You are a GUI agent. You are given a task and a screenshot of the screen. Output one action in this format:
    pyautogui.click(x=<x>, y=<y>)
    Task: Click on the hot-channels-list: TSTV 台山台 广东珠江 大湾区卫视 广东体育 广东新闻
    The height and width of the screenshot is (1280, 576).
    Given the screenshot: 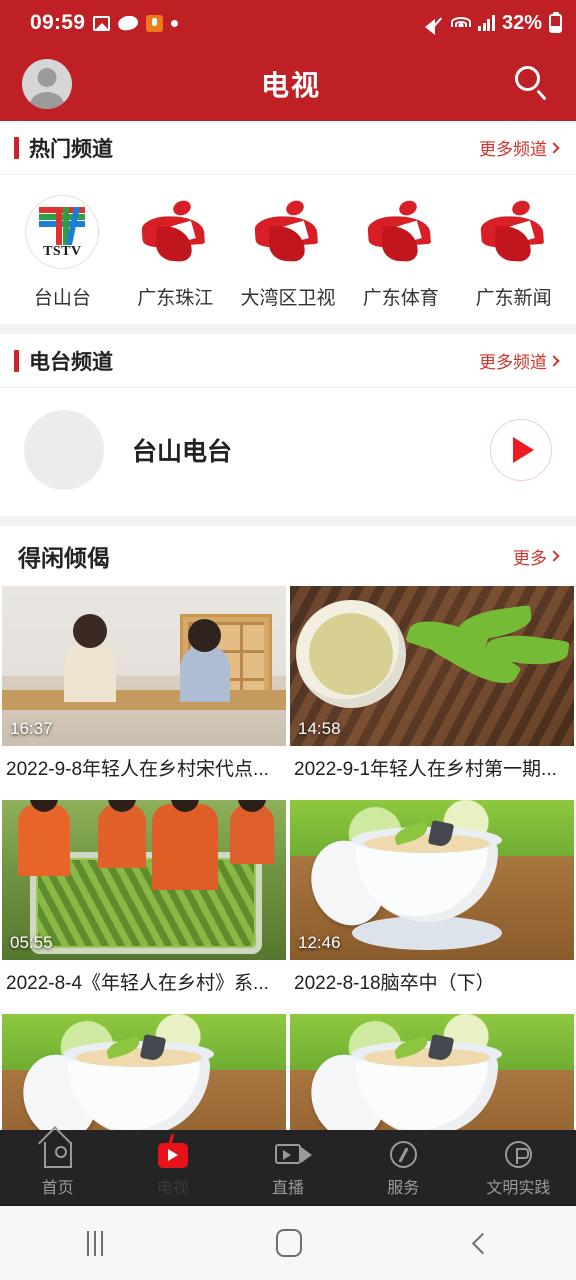 What is the action you would take?
    pyautogui.click(x=288, y=249)
    